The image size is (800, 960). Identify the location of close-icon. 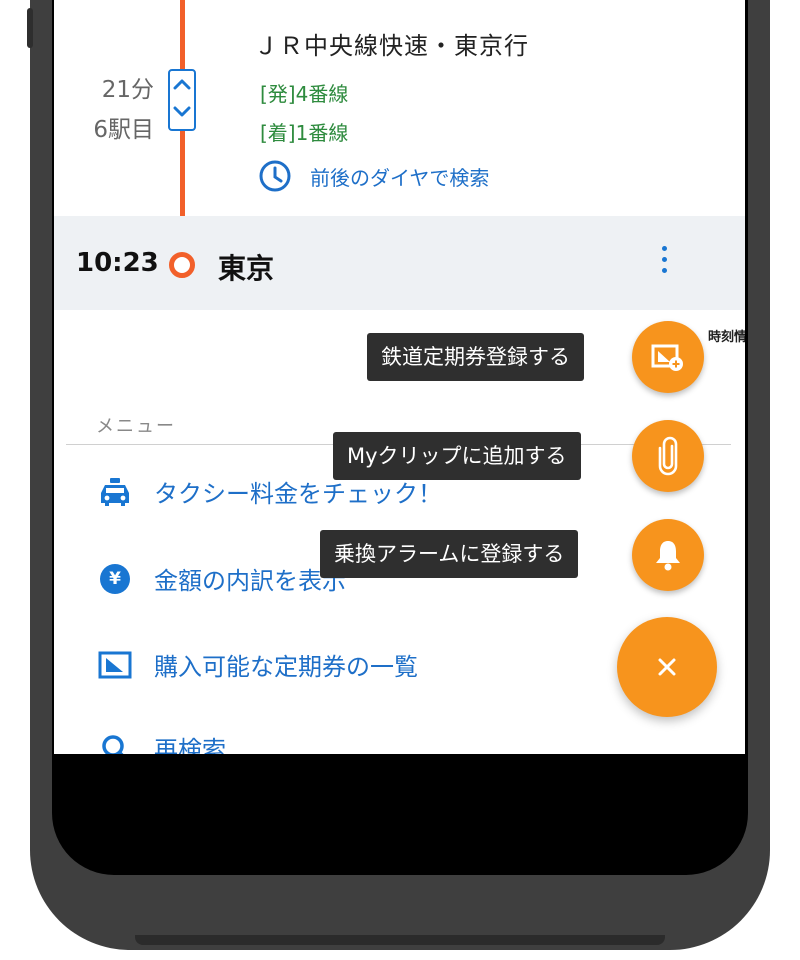
(667, 667).